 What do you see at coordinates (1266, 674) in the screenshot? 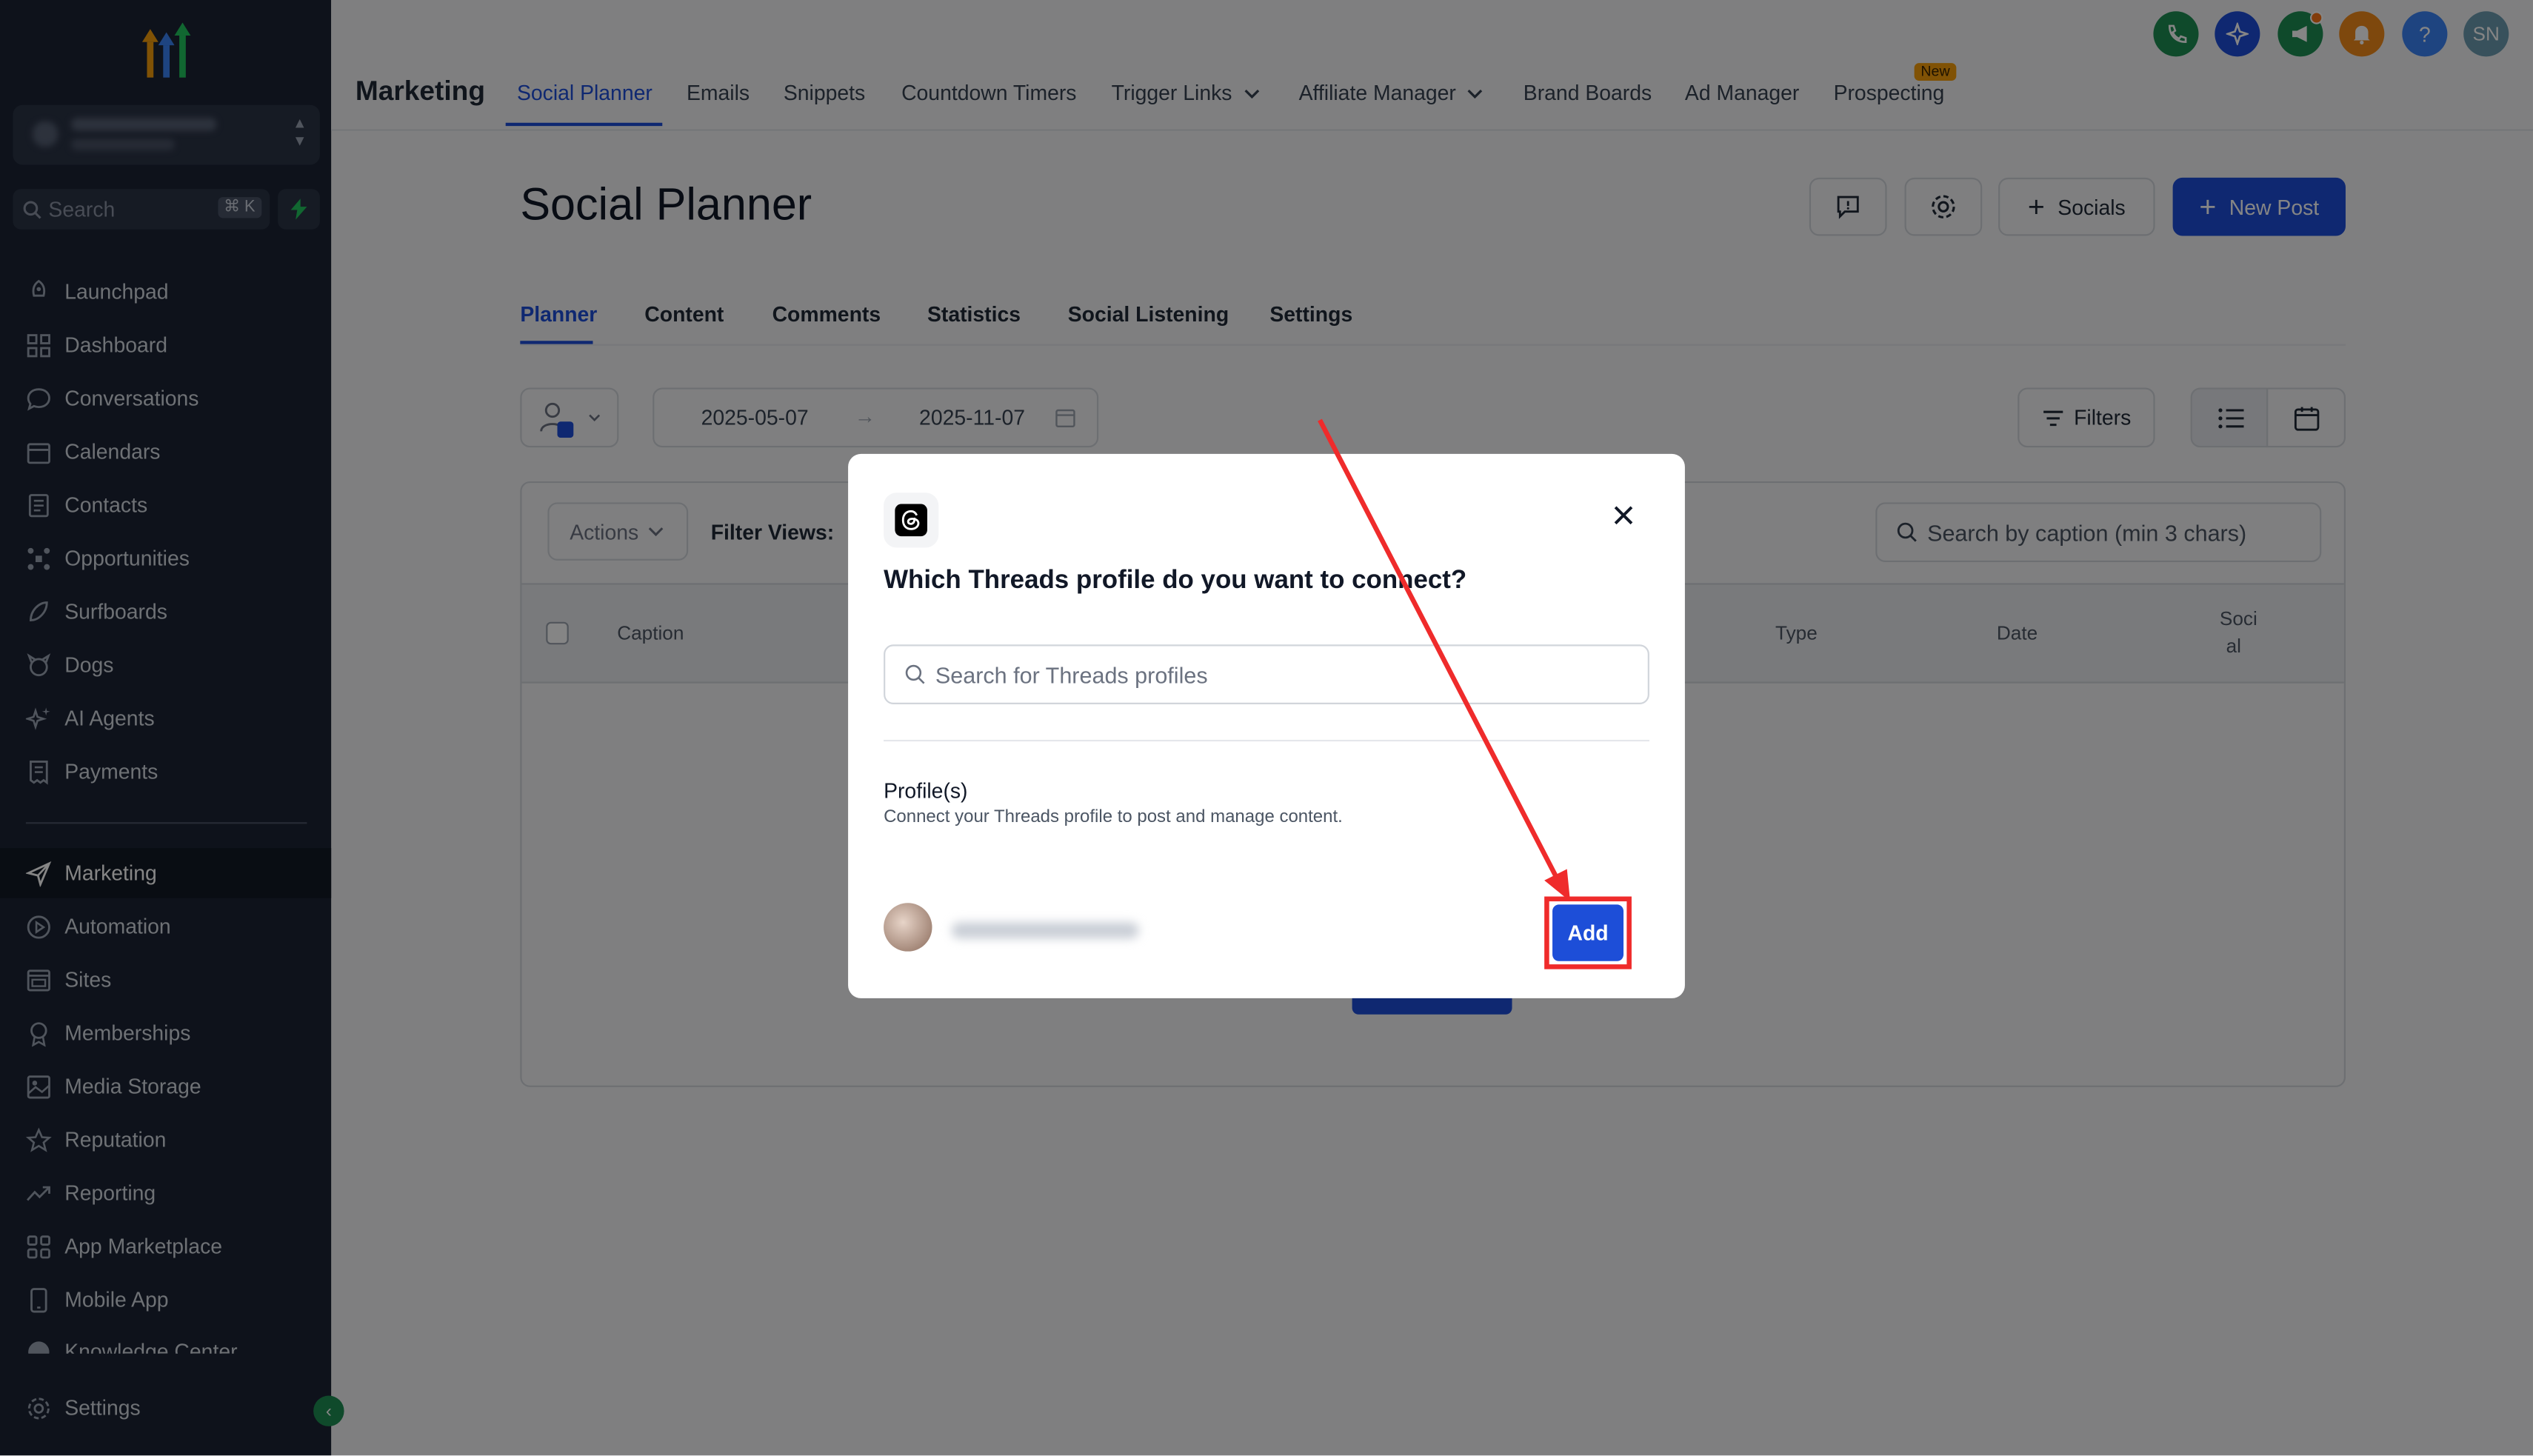
I see `threads-profile-search-input: Search for Threads profiles` at bounding box center [1266, 674].